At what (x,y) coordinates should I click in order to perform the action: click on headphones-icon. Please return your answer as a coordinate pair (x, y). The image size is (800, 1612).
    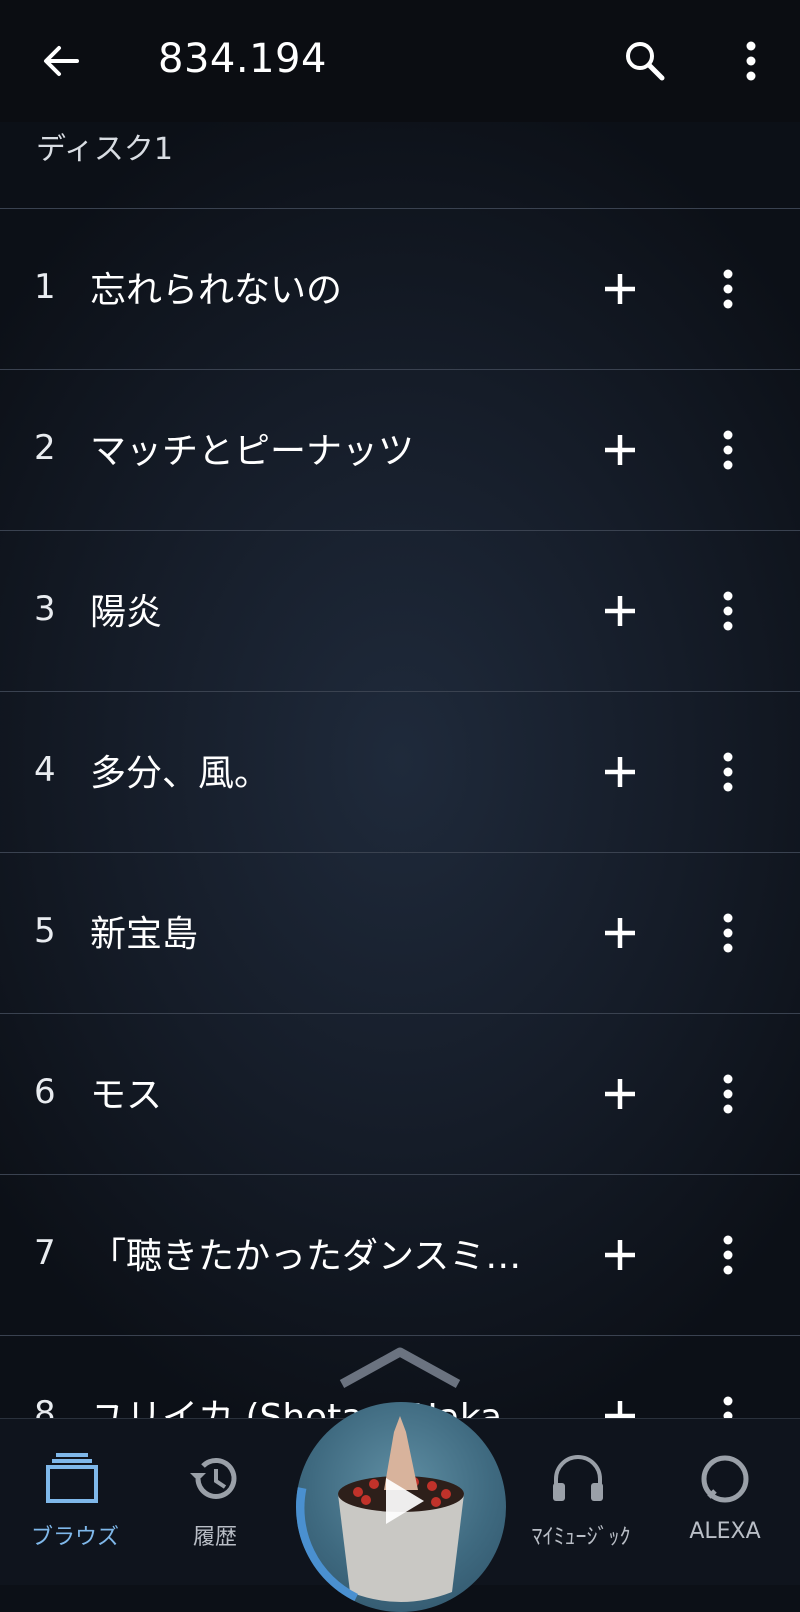
    Looking at the image, I should click on (578, 1478).